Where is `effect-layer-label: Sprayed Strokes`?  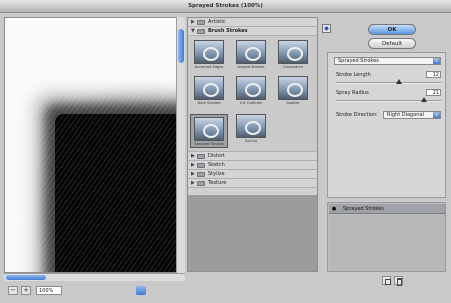 effect-layer-label: Sprayed Strokes is located at coordinates (363, 208).